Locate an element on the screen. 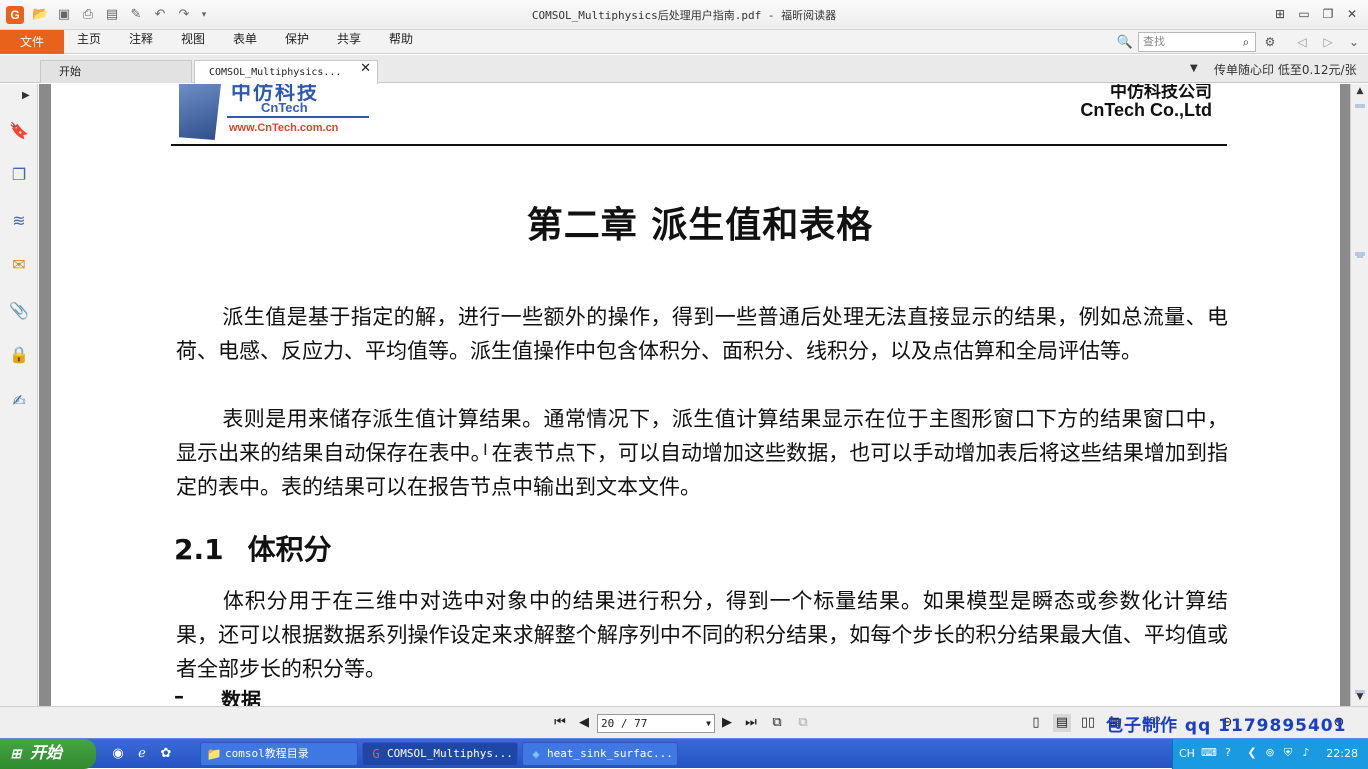  previous-view-icon: ⧉ is located at coordinates (777, 723).